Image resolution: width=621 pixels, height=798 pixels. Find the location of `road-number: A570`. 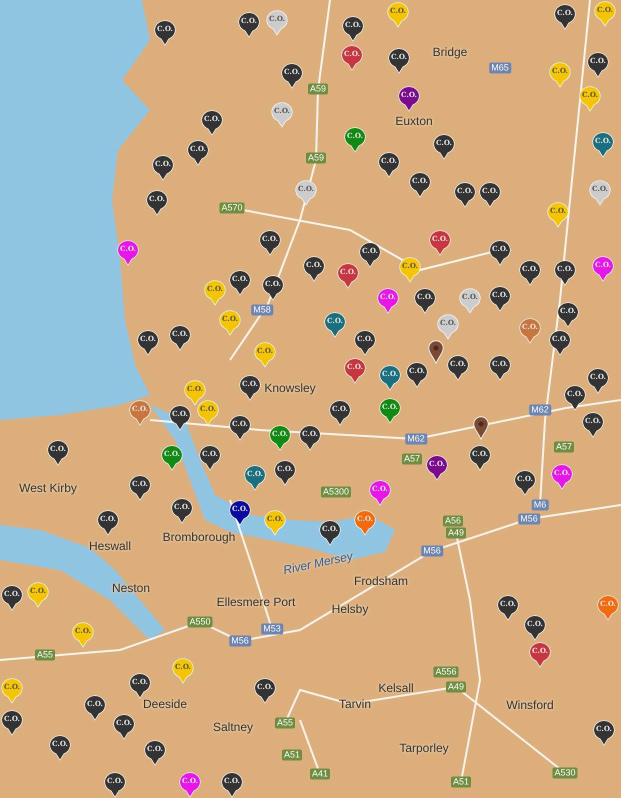

road-number: A570 is located at coordinates (232, 208).